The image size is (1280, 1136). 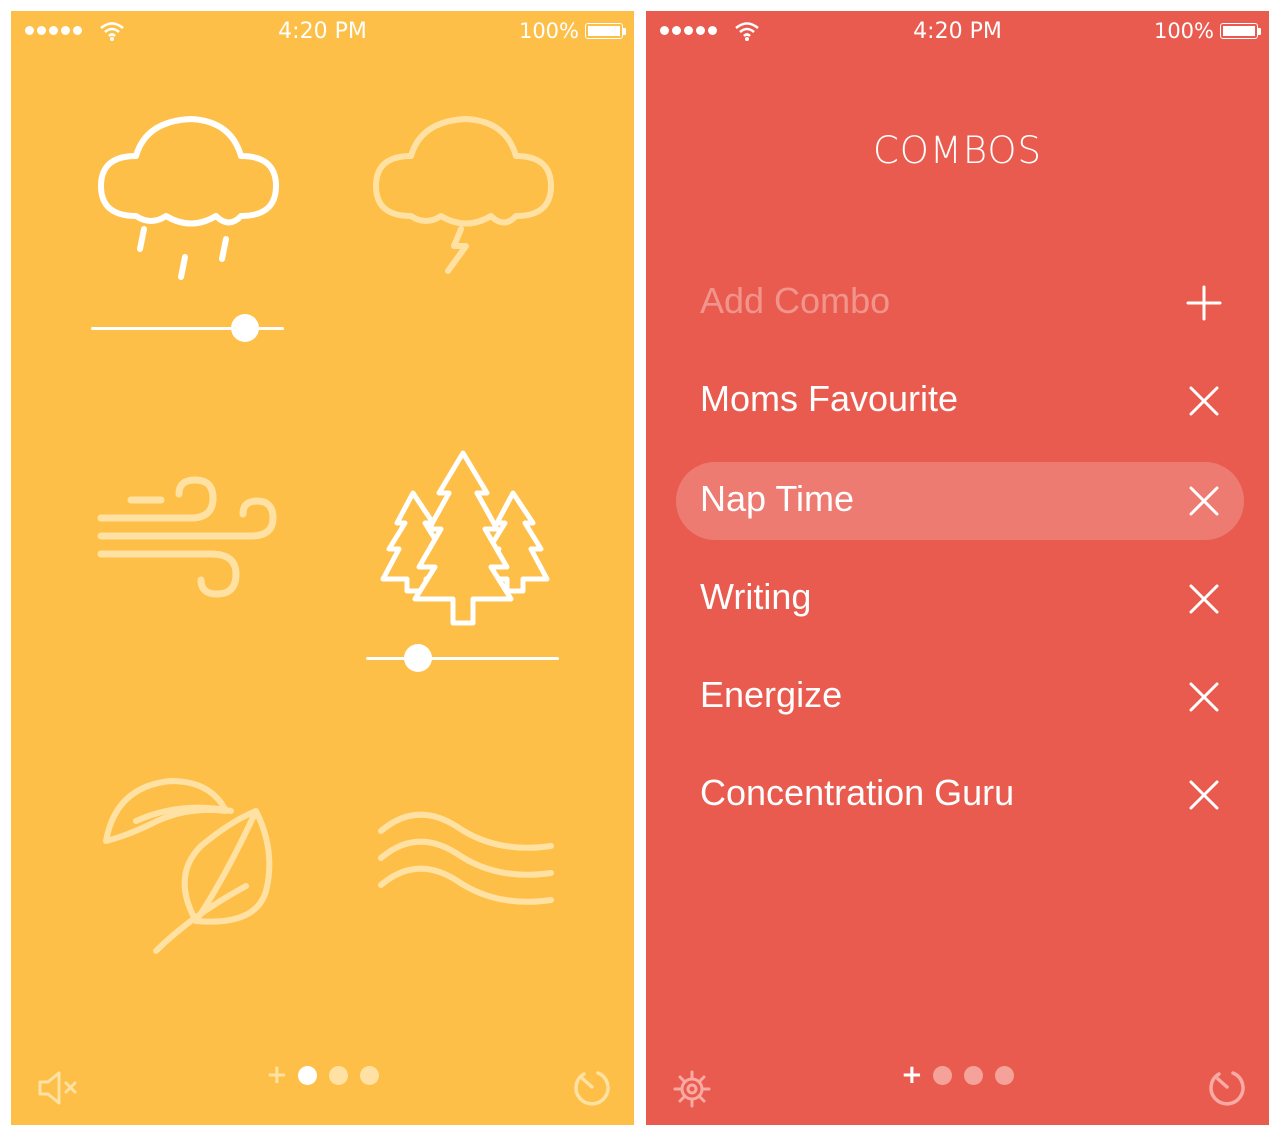 I want to click on sound-leaves, so click(x=196, y=866).